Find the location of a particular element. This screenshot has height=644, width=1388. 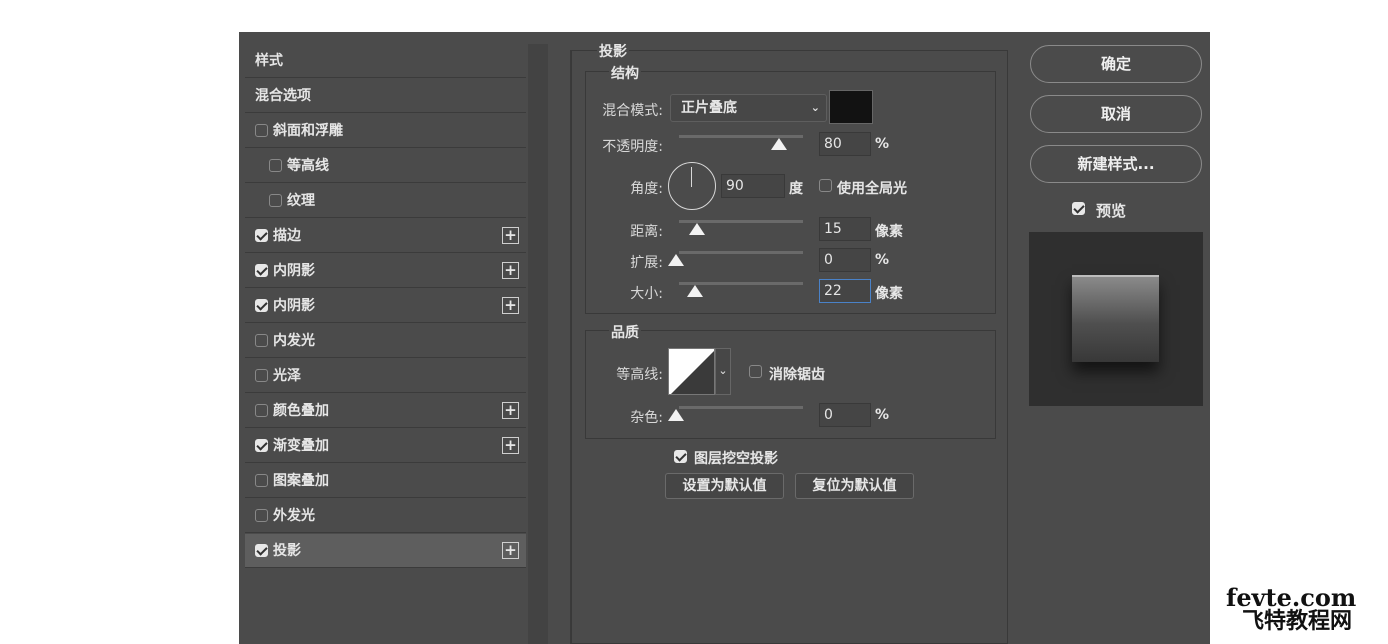

style-item-label: 描边 is located at coordinates (287, 236).